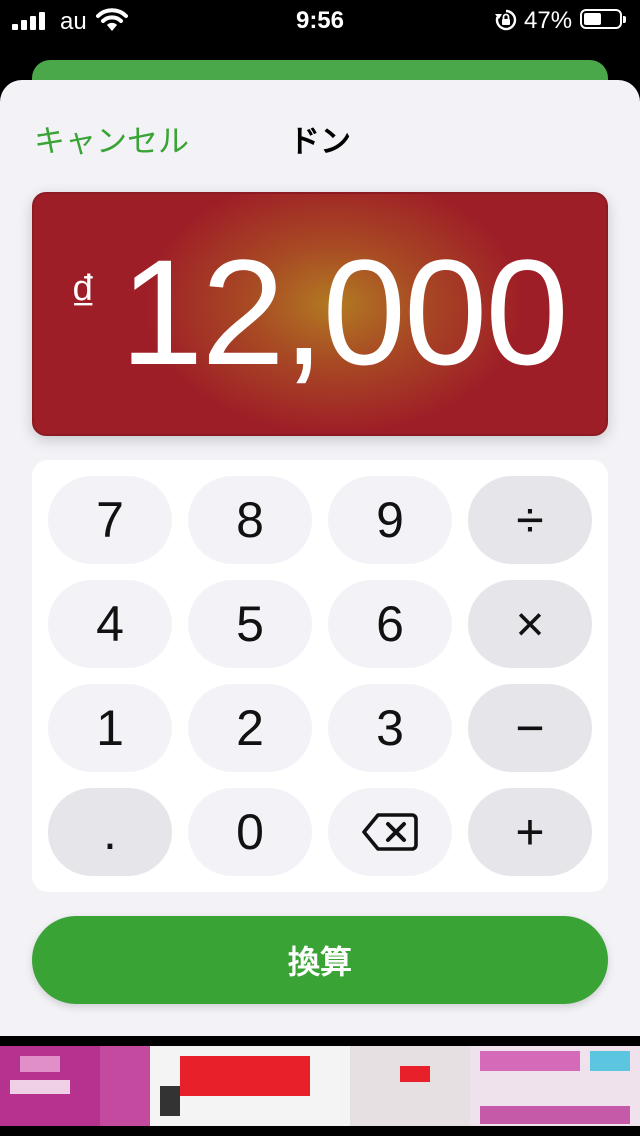  I want to click on key-decimal: ., so click(110, 832).